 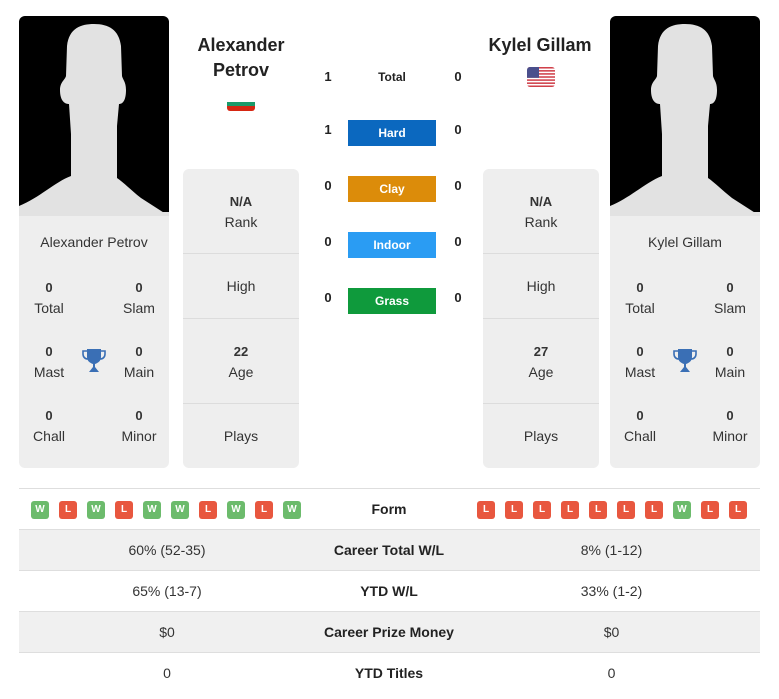 I want to click on h2h-total-row: 1 Total 0, so click(x=393, y=80).